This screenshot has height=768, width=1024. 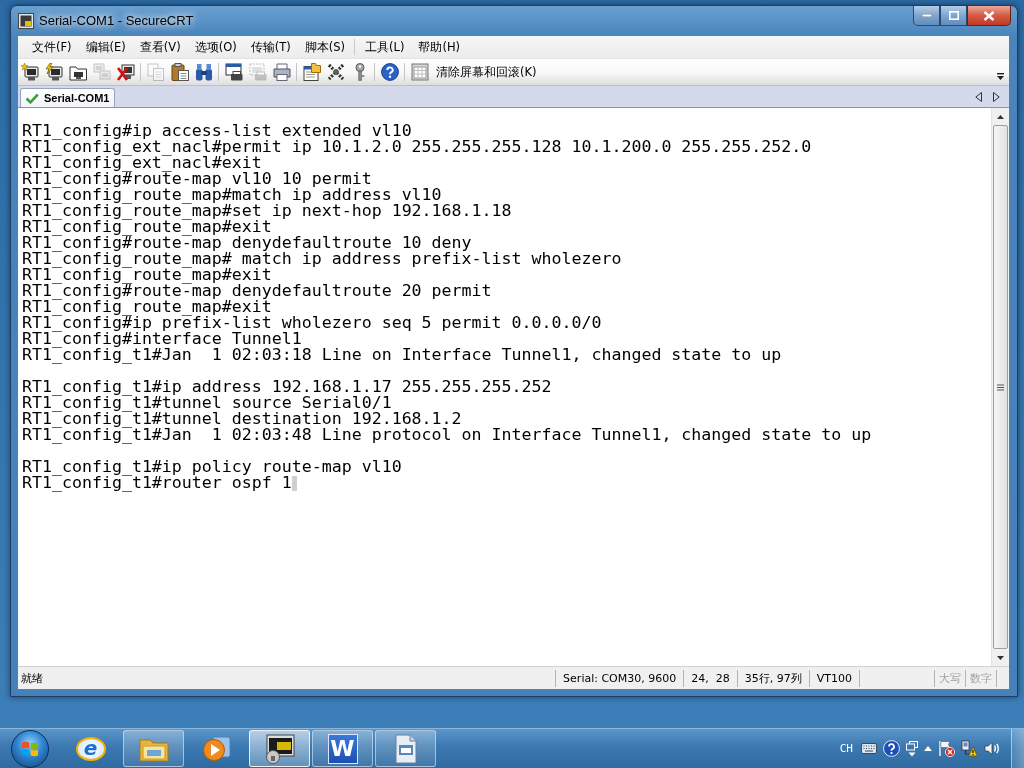 I want to click on flag-cross-icon, so click(x=946, y=748).